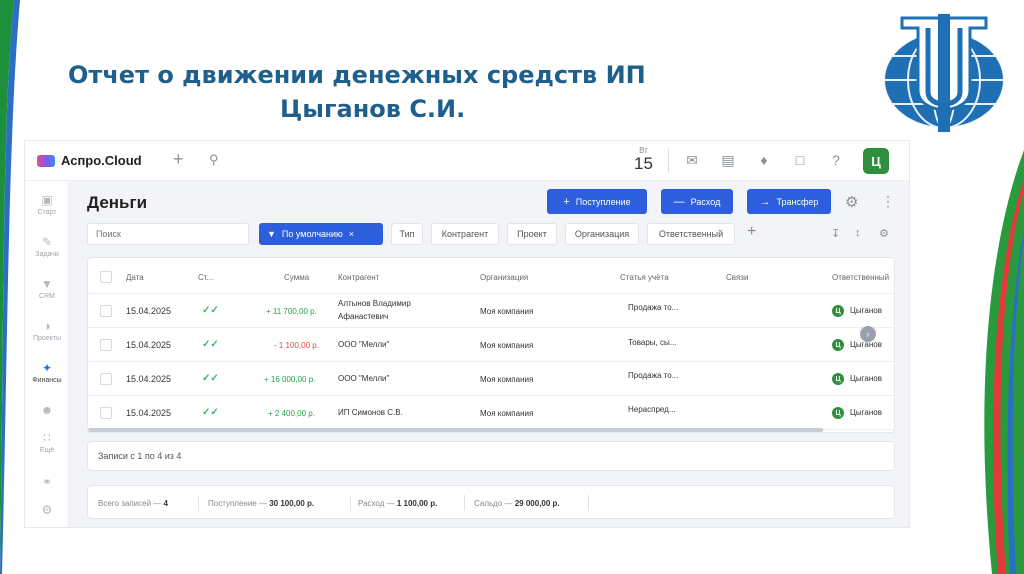  I want to click on cell-counterparty-line2: Афанастевич, so click(363, 316).